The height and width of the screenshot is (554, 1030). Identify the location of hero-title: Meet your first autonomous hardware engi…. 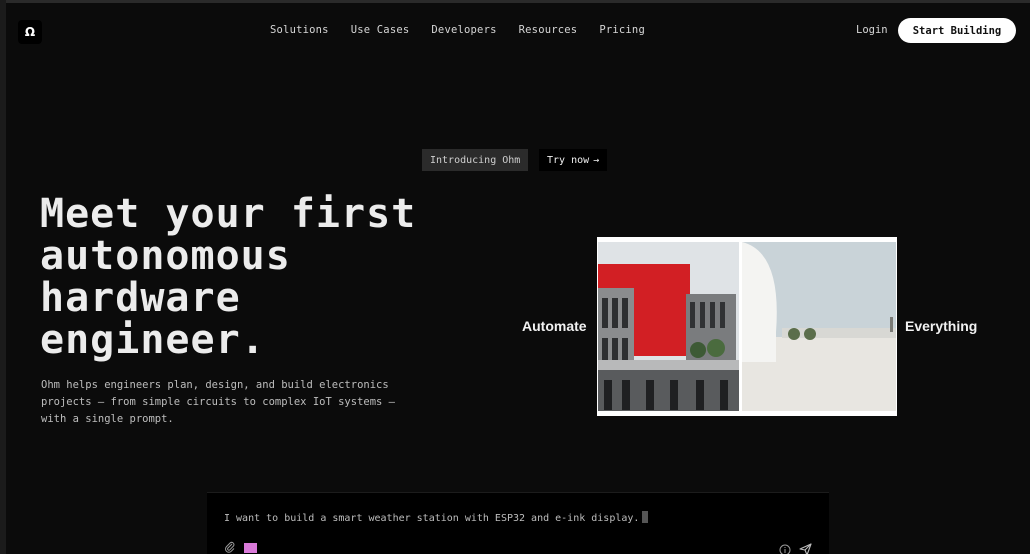
(228, 277).